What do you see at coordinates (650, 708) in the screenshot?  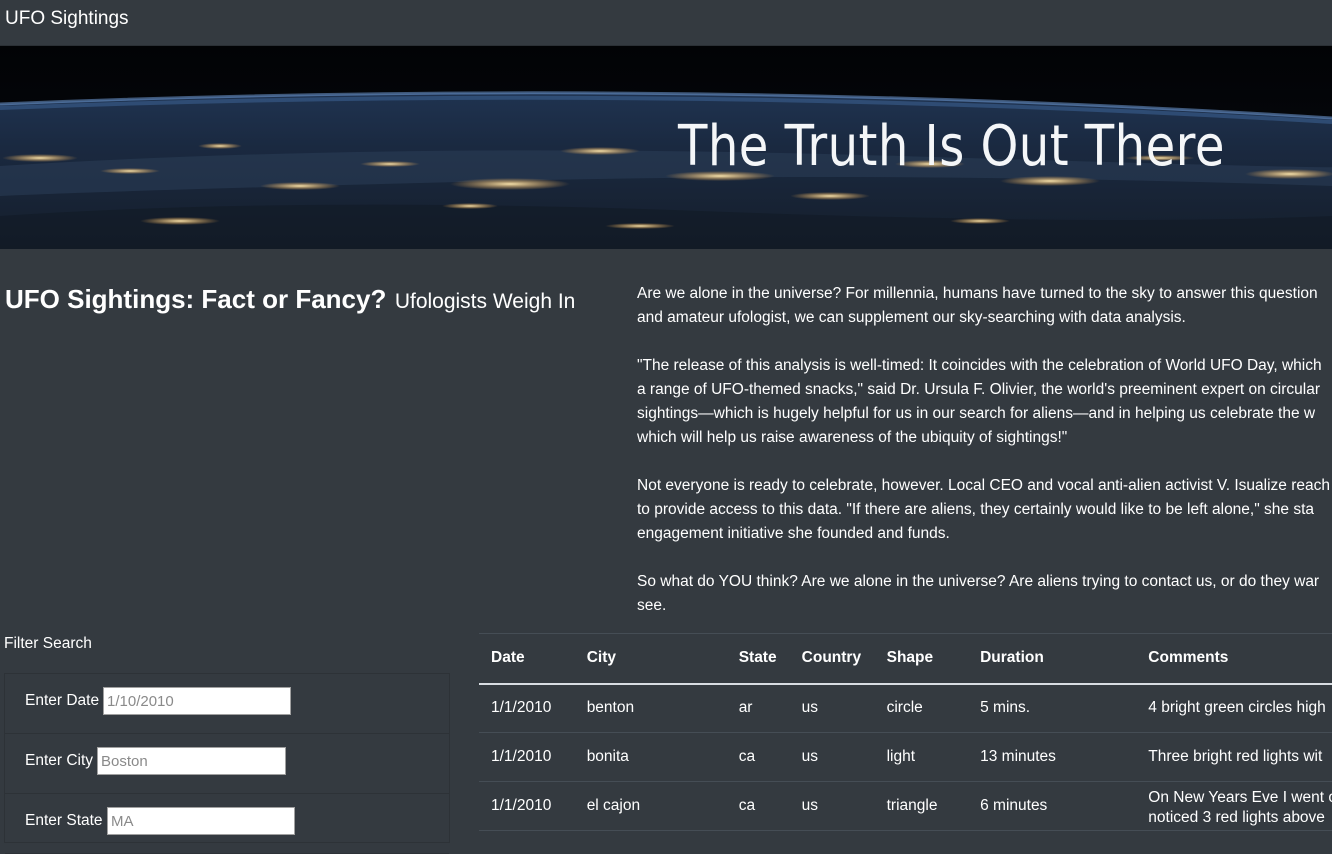 I see `cell-city: benton` at bounding box center [650, 708].